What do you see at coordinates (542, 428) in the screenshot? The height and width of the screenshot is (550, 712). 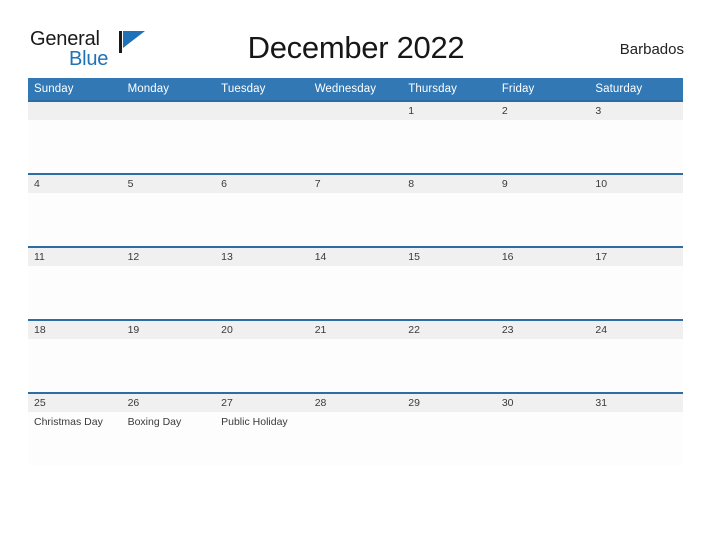 I see `day-cell: 30` at bounding box center [542, 428].